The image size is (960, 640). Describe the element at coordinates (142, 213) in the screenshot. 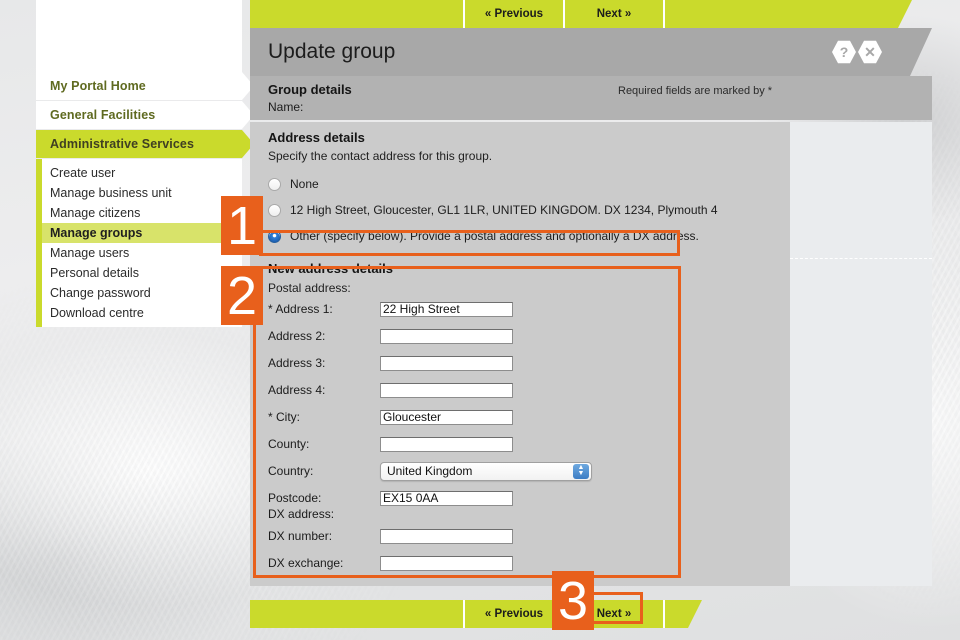

I see `sidebar-item-manage-citizens: Manage citizens` at that location.